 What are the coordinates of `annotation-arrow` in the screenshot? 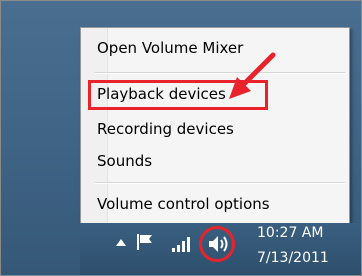 It's located at (252, 75).